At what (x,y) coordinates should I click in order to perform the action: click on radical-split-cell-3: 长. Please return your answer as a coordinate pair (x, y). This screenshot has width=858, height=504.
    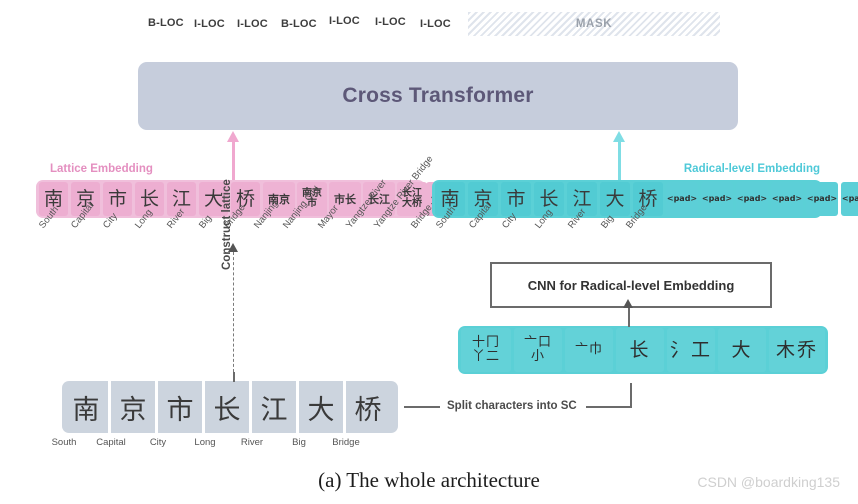
    Looking at the image, I should click on (640, 350).